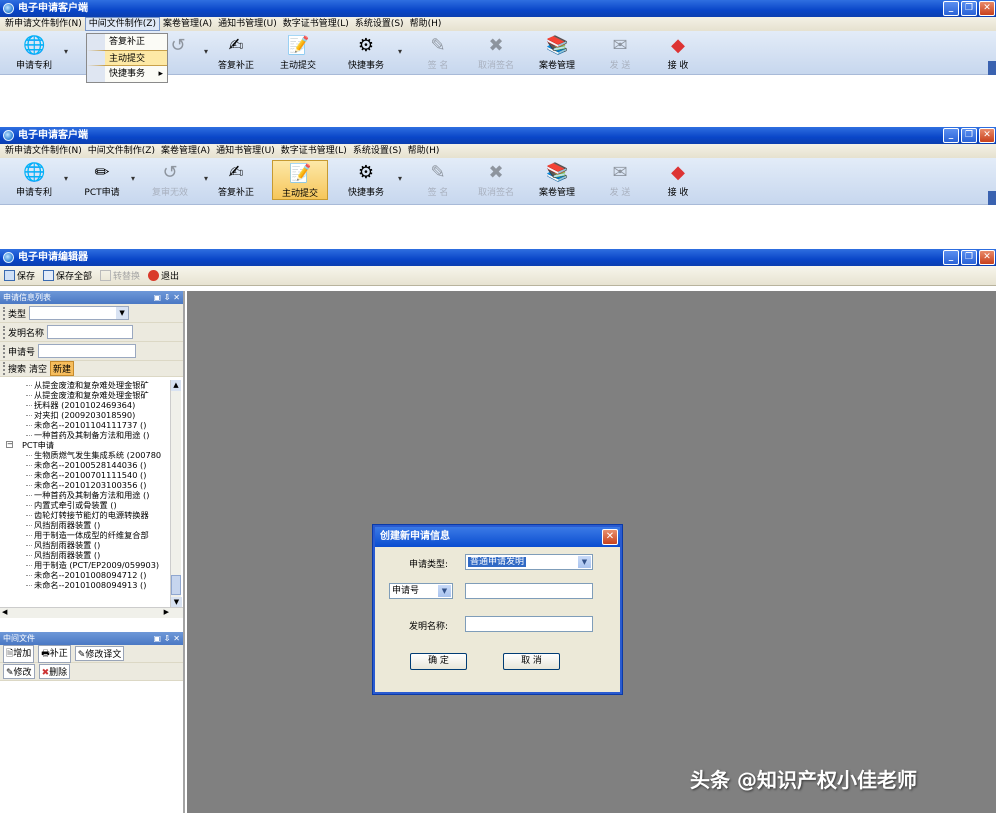 Image resolution: width=996 pixels, height=813 pixels. I want to click on tree-item: 齿轮灯转接节能灯的电源转换器, so click(91, 515).